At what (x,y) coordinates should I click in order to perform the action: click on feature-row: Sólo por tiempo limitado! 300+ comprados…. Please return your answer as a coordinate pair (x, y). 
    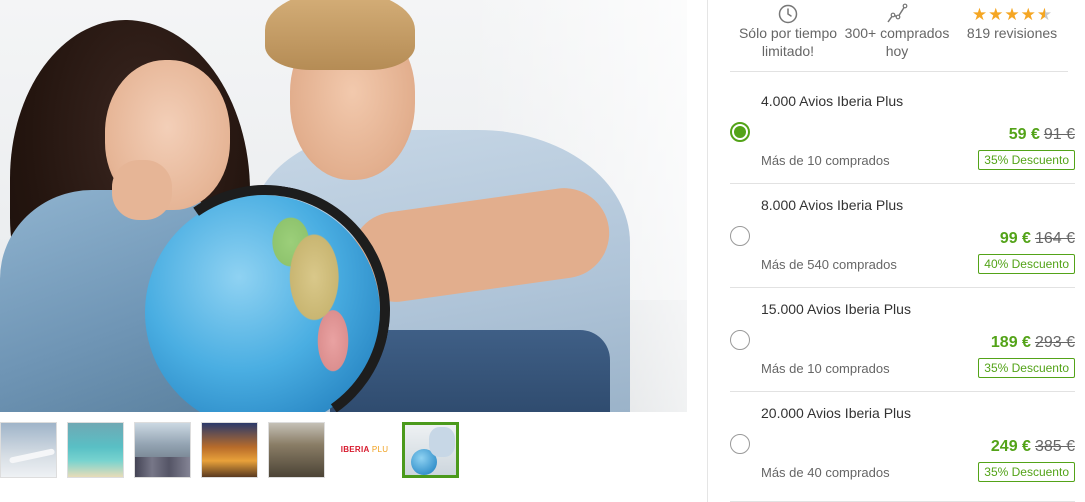
    Looking at the image, I should click on (899, 36).